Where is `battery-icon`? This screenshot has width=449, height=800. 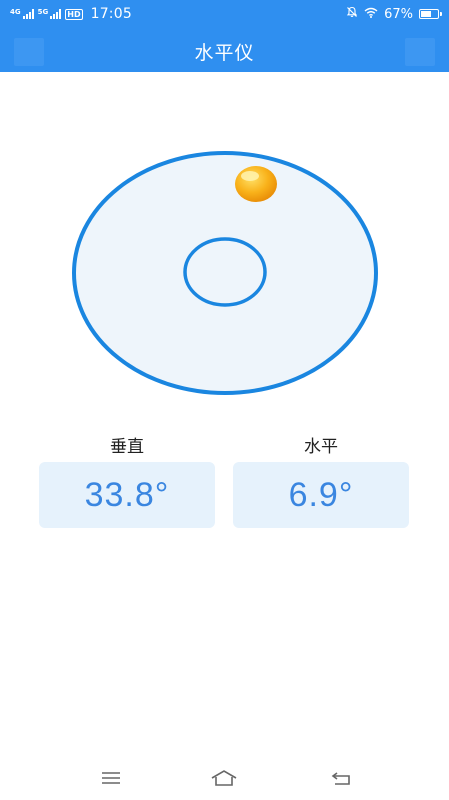
battery-icon is located at coordinates (430, 14).